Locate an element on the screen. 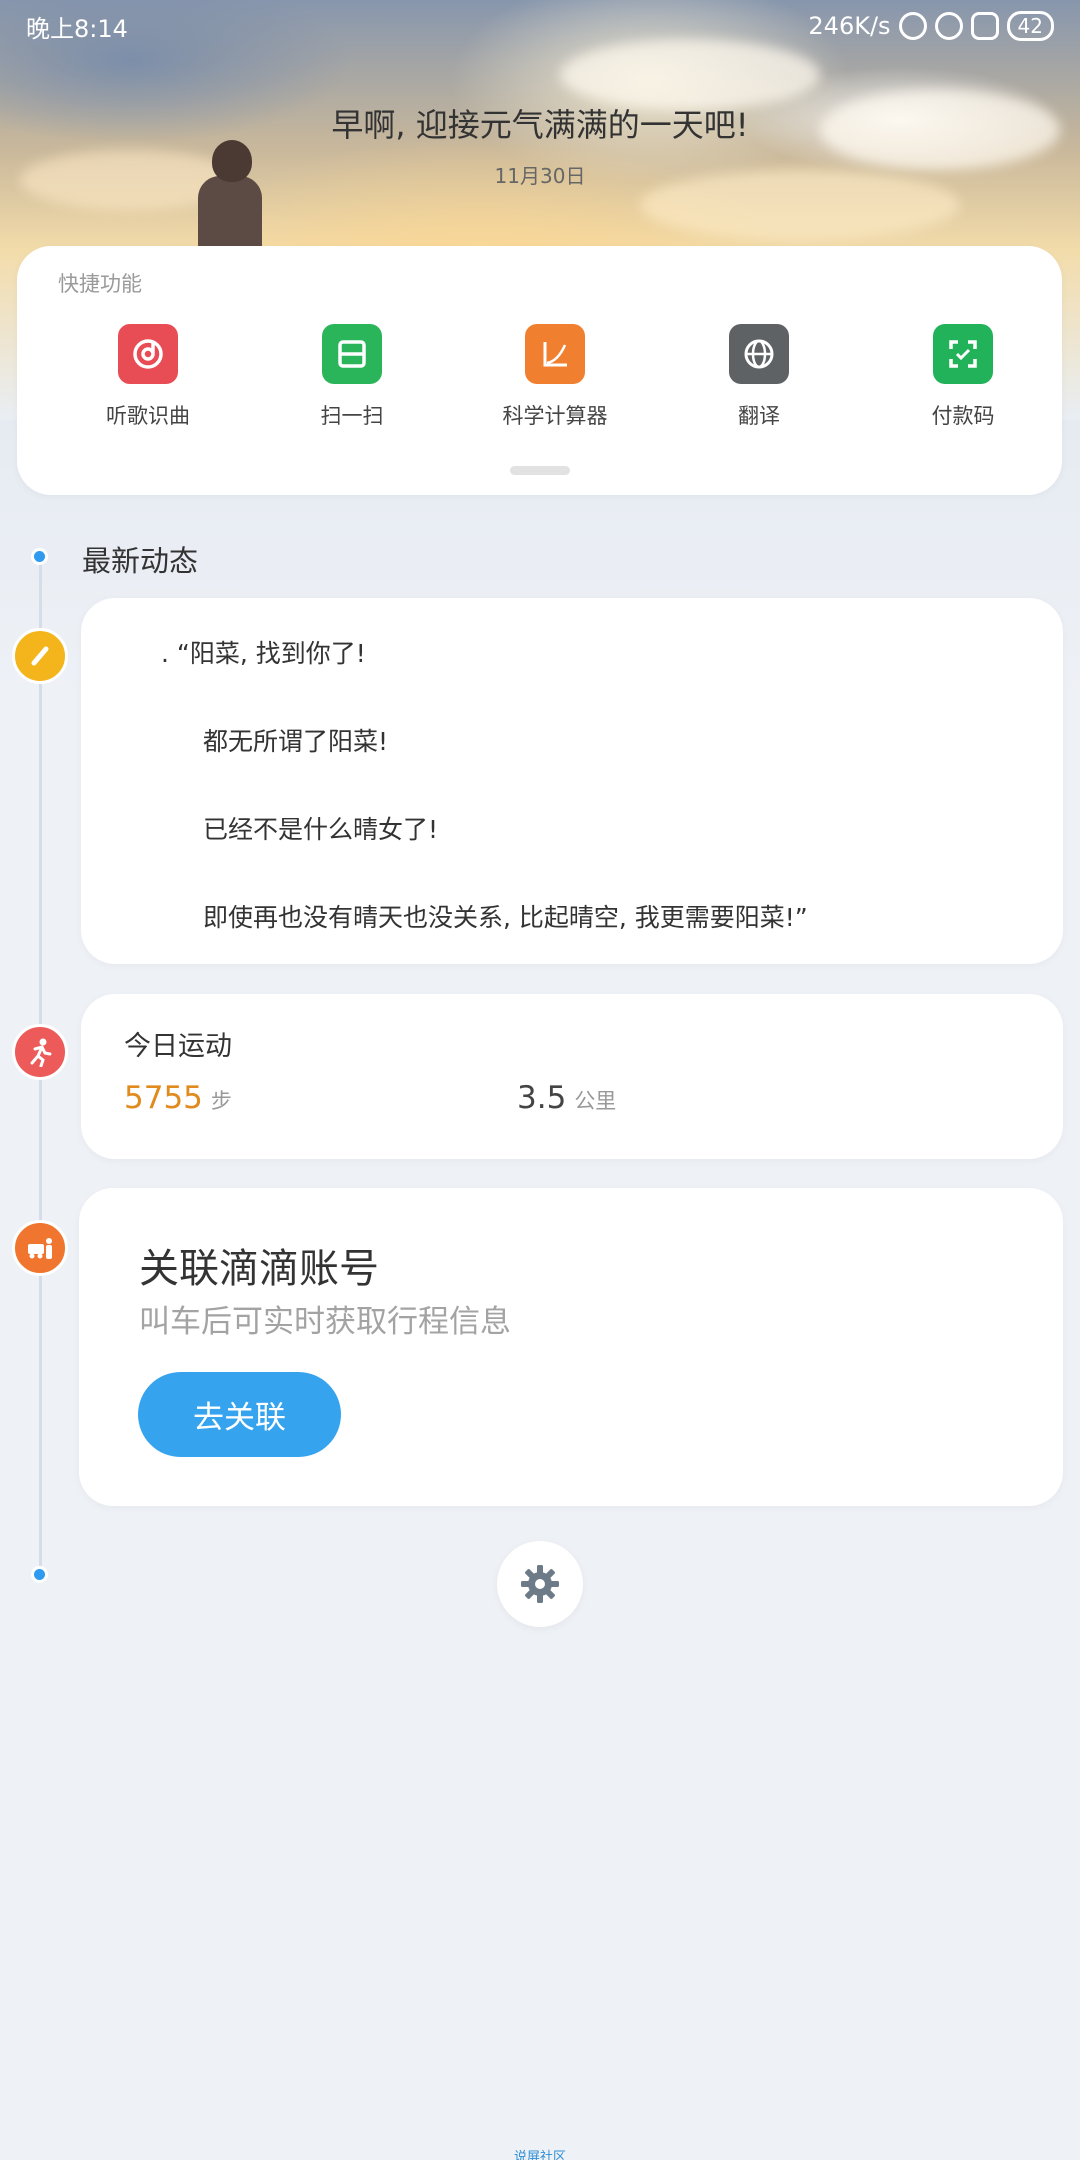 The image size is (1080, 2160). quick-item-translate: 翻译 is located at coordinates (759, 377).